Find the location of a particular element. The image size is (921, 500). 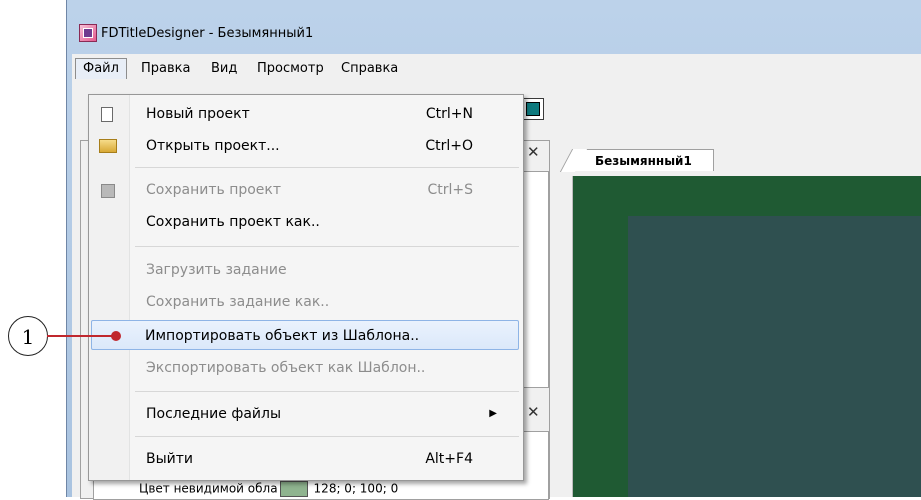

invisible-color-label: Цвет невидимой обла is located at coordinates (208, 488).